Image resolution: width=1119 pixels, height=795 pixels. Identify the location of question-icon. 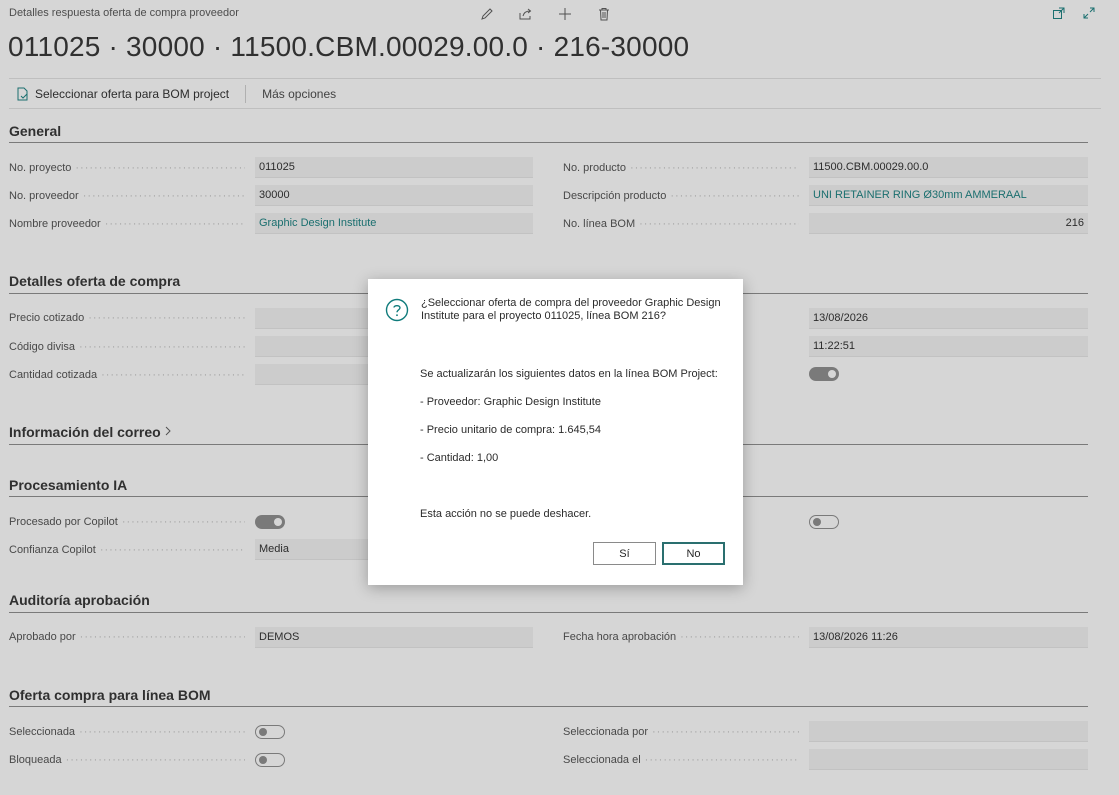
(397, 310).